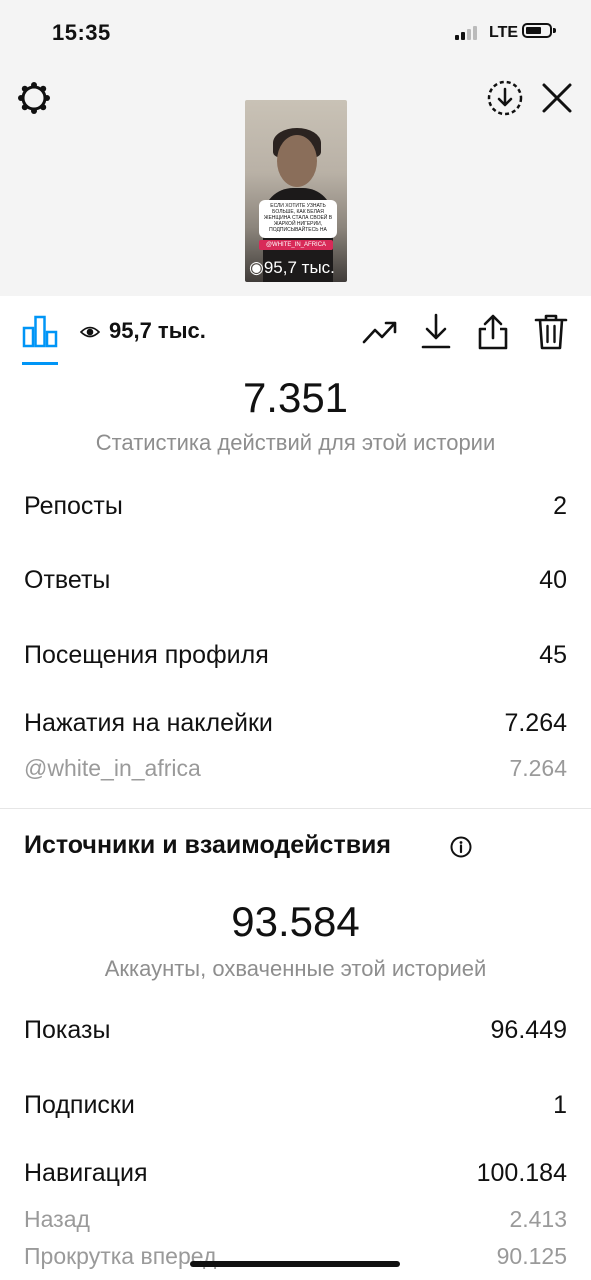  I want to click on replies-label: Ответы, so click(67, 580).